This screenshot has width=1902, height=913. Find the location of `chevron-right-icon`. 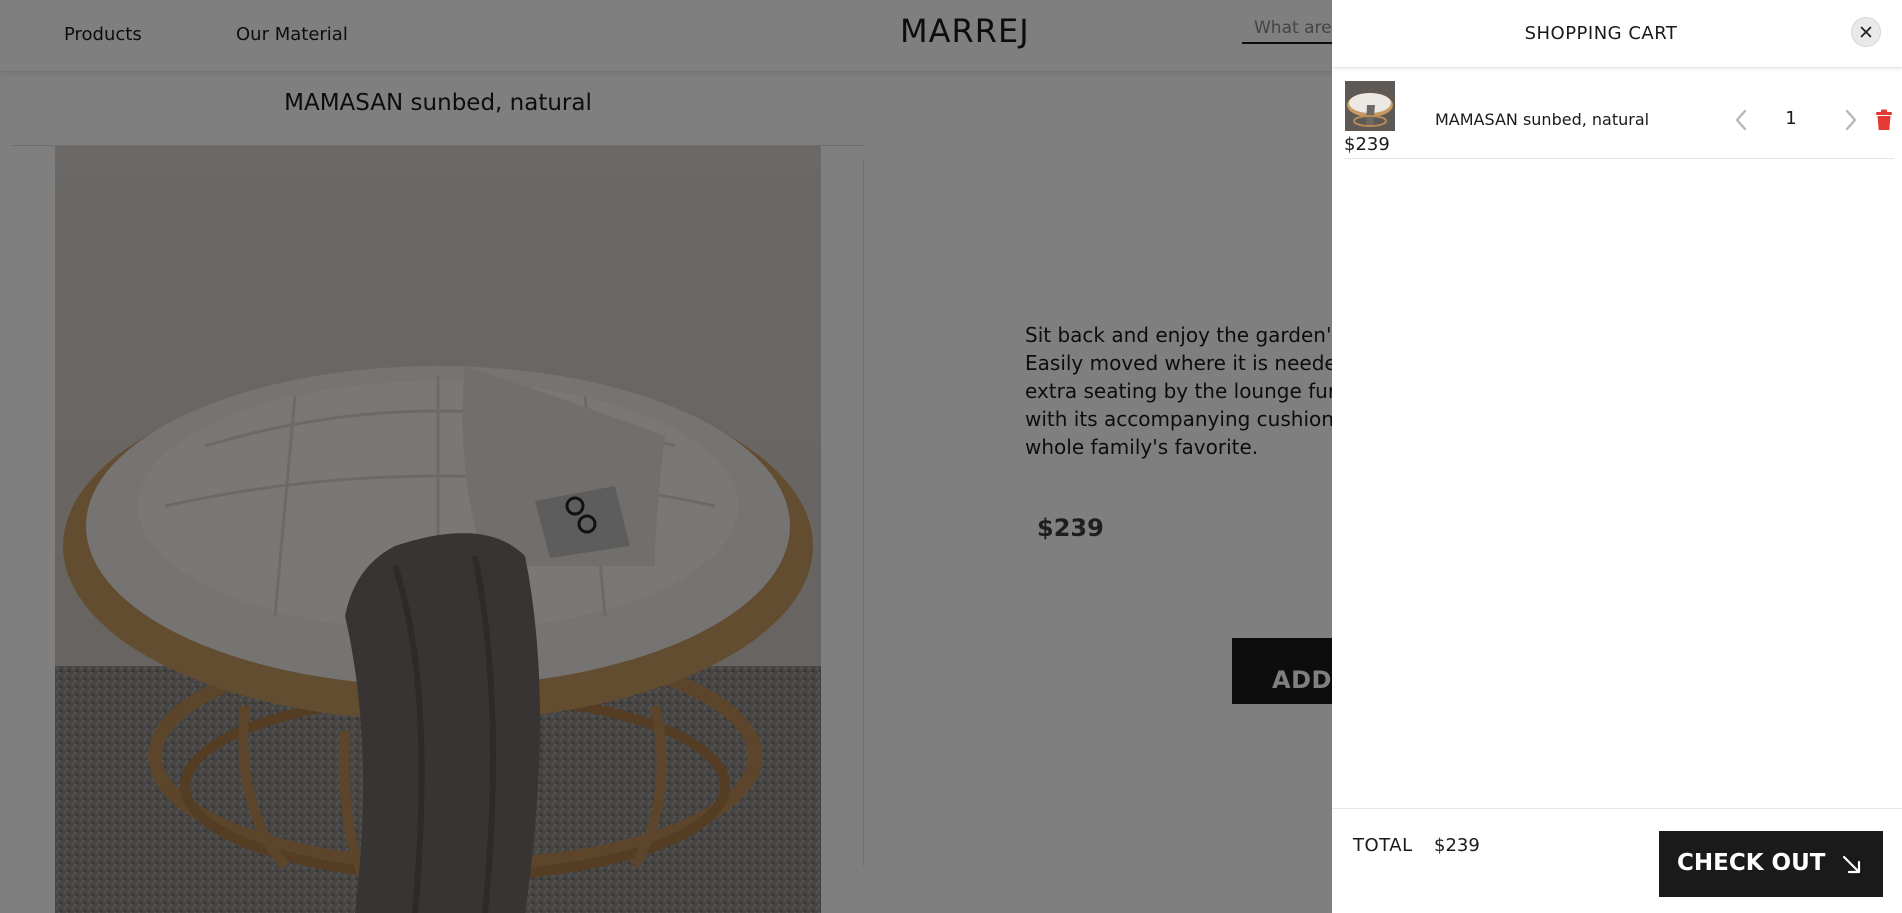

chevron-right-icon is located at coordinates (1851, 120).